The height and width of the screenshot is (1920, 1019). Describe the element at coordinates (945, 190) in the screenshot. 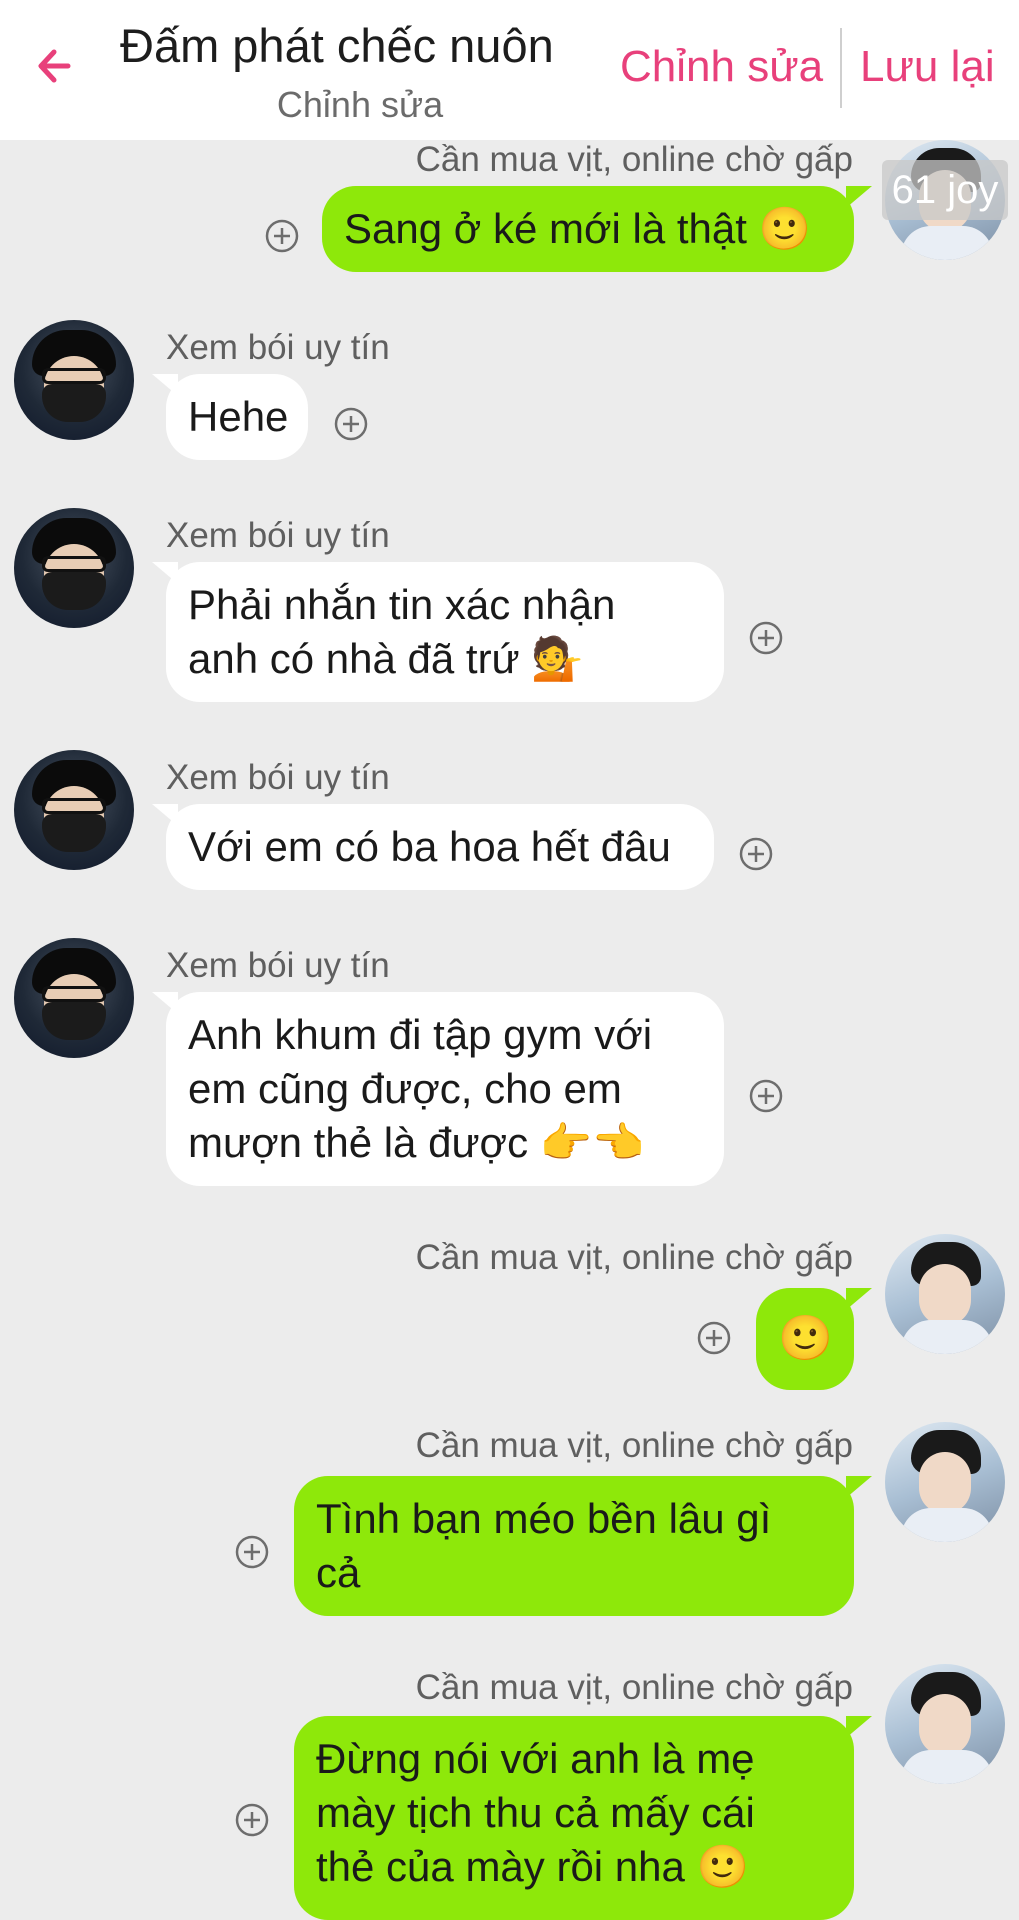

I see `overlay-tag: 61 joy` at that location.